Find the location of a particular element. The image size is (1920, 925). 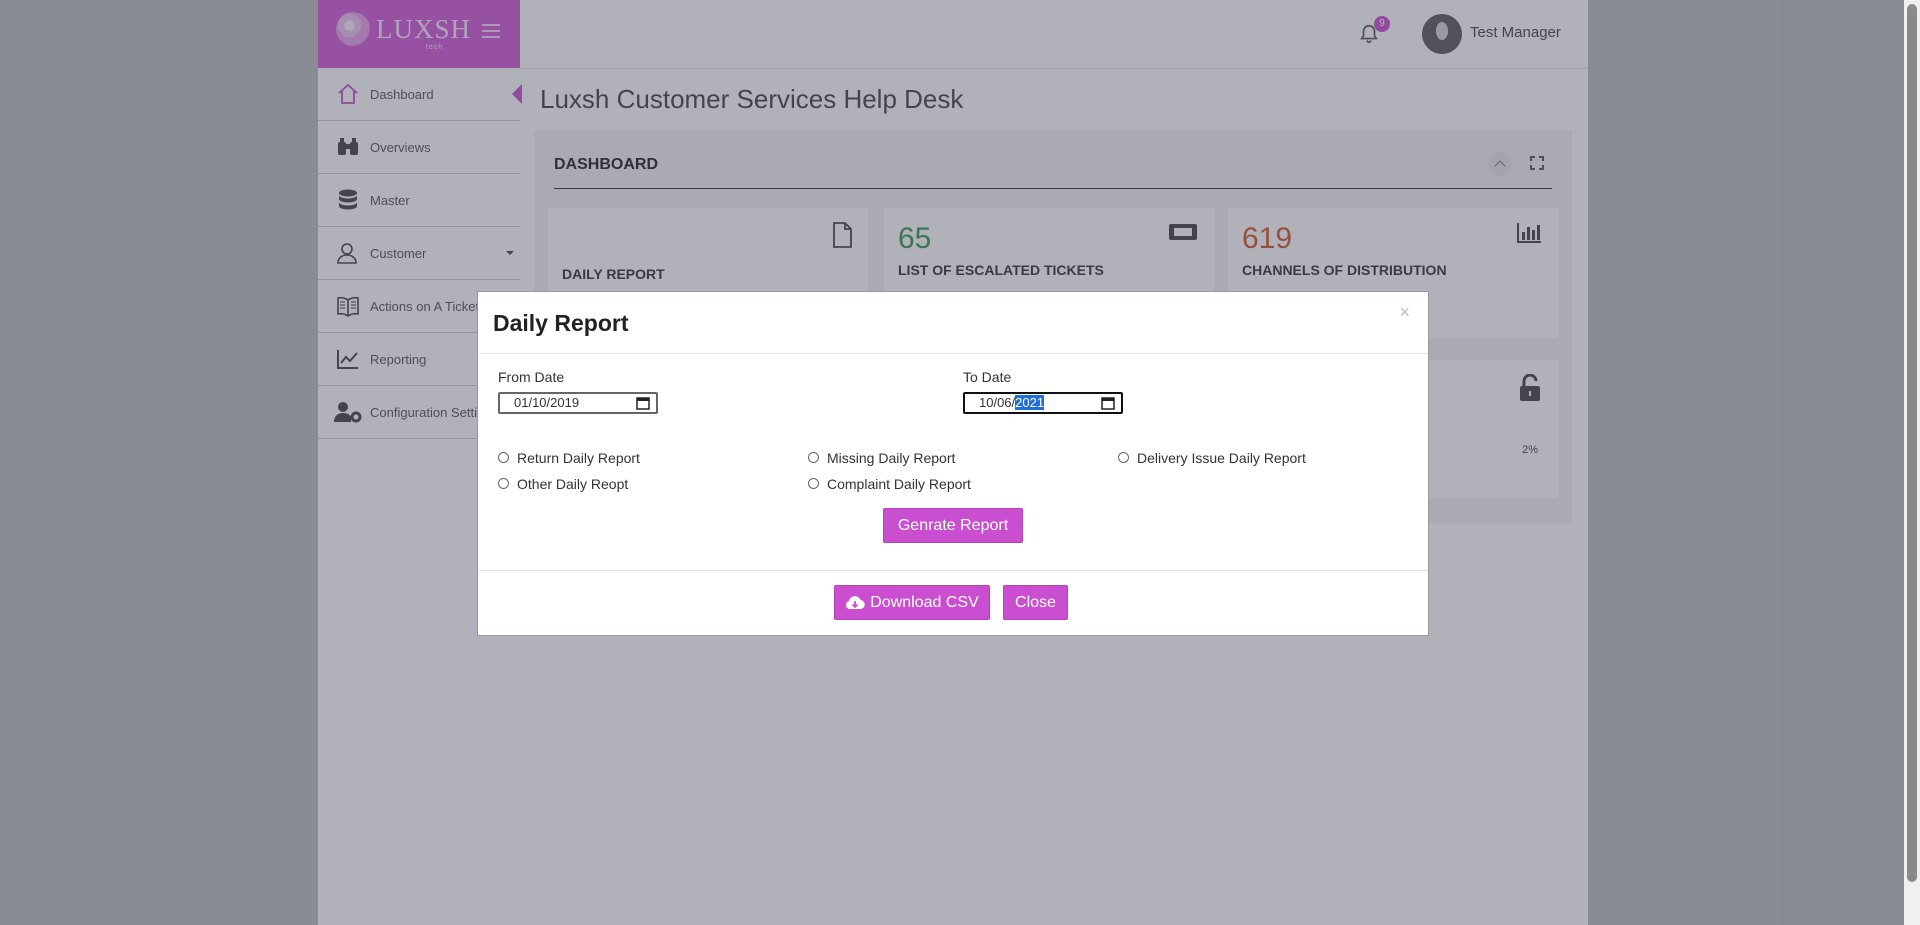

radio-missing-daily-report: Missing Daily Report is located at coordinates (881, 458).